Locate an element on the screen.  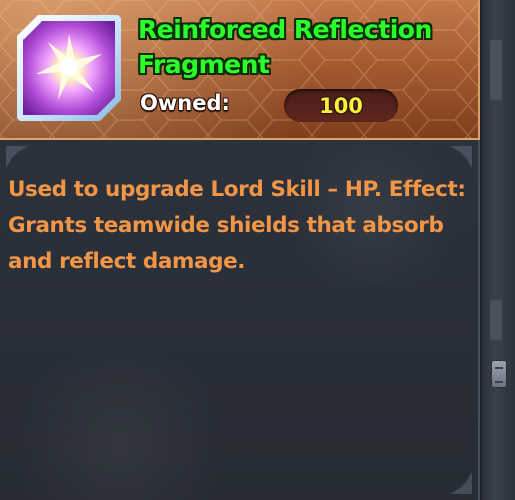
scroll-handle is located at coordinates (499, 374).